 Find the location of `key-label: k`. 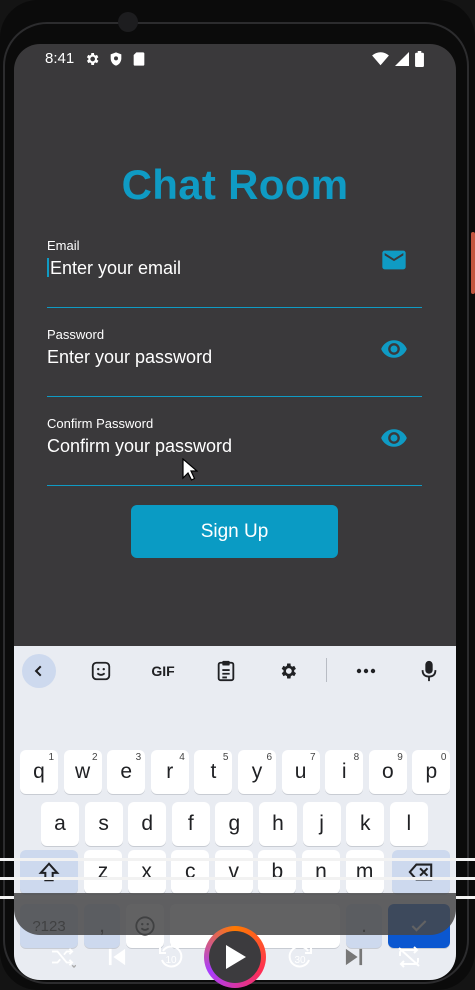

key-label: k is located at coordinates (365, 823).